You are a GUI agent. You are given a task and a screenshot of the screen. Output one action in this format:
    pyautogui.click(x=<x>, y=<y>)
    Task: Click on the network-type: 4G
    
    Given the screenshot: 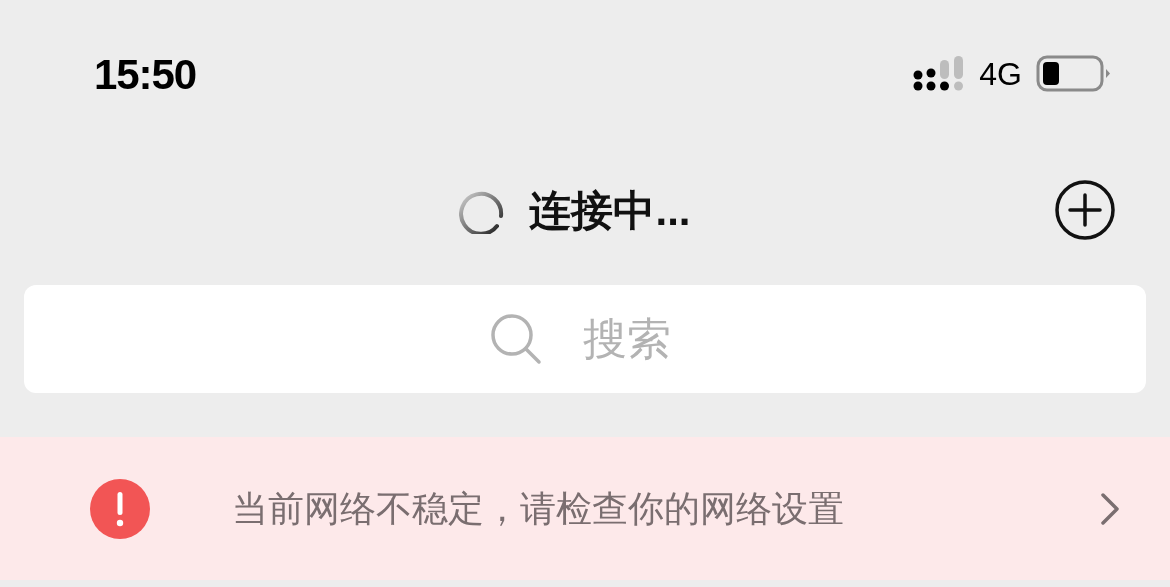 What is the action you would take?
    pyautogui.click(x=1000, y=74)
    